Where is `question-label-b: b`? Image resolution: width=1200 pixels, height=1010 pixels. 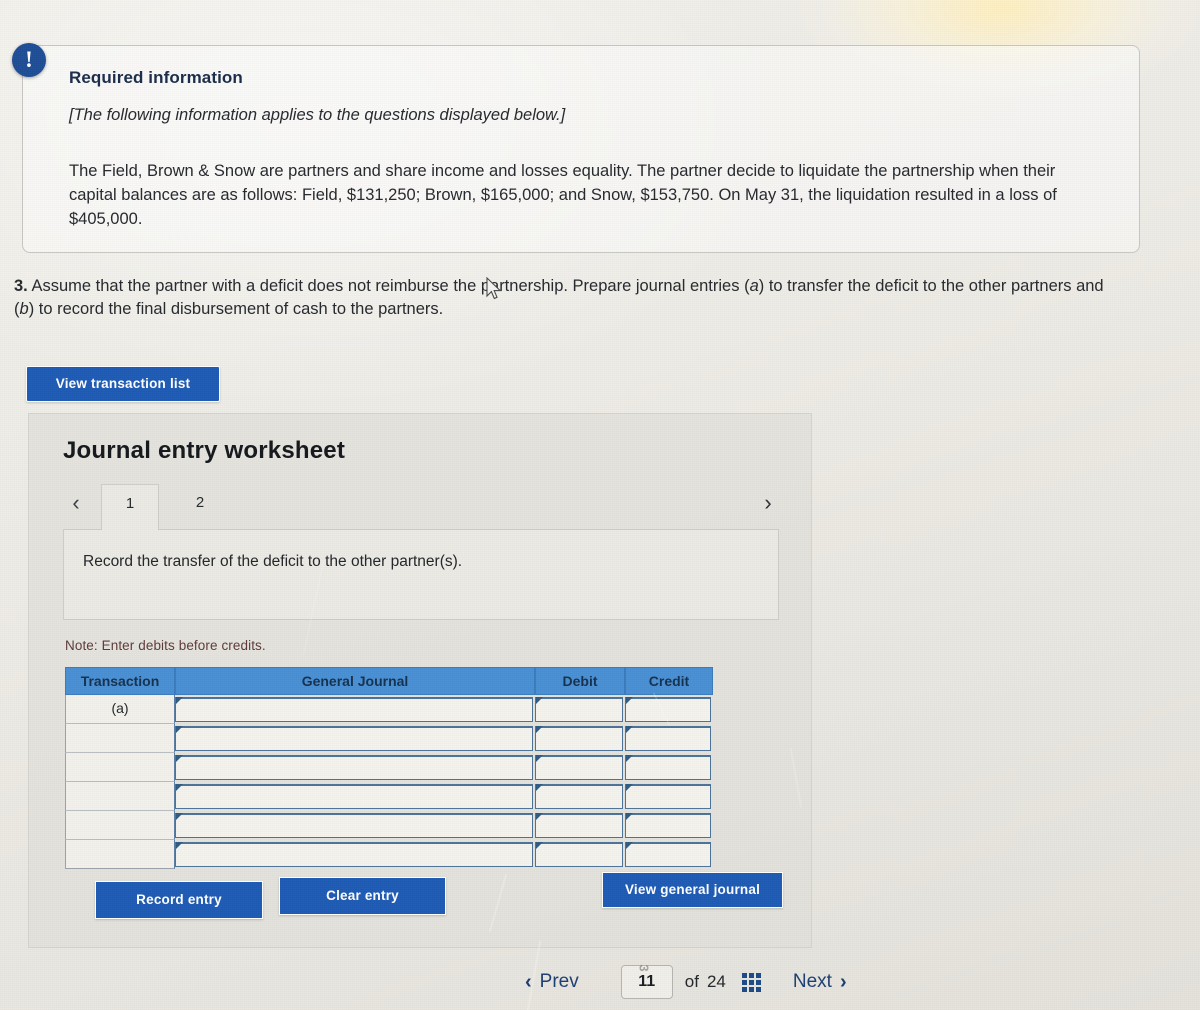 question-label-b: b is located at coordinates (24, 309).